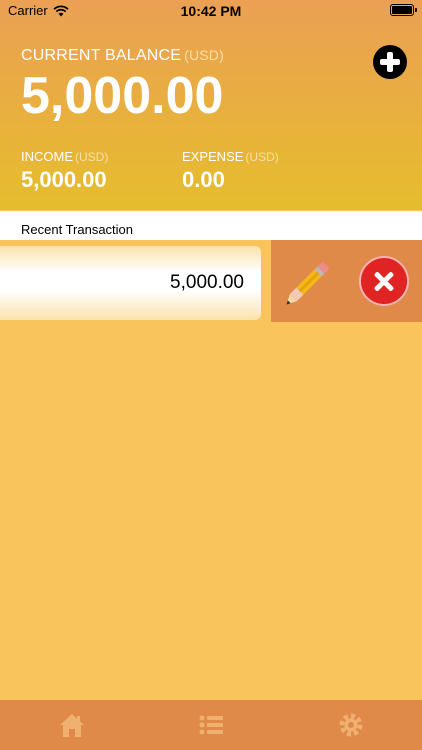 This screenshot has height=750, width=422. What do you see at coordinates (213, 156) in the screenshot?
I see `expense-title: EXPENSE` at bounding box center [213, 156].